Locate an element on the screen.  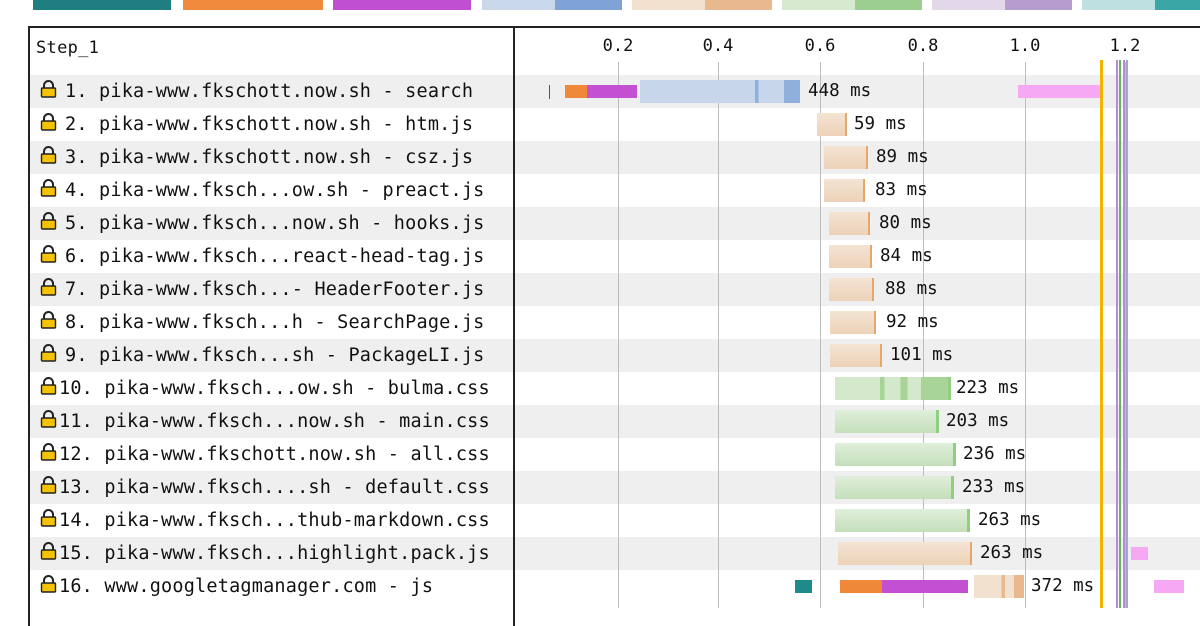
timing-label: 233 ms is located at coordinates (994, 487).